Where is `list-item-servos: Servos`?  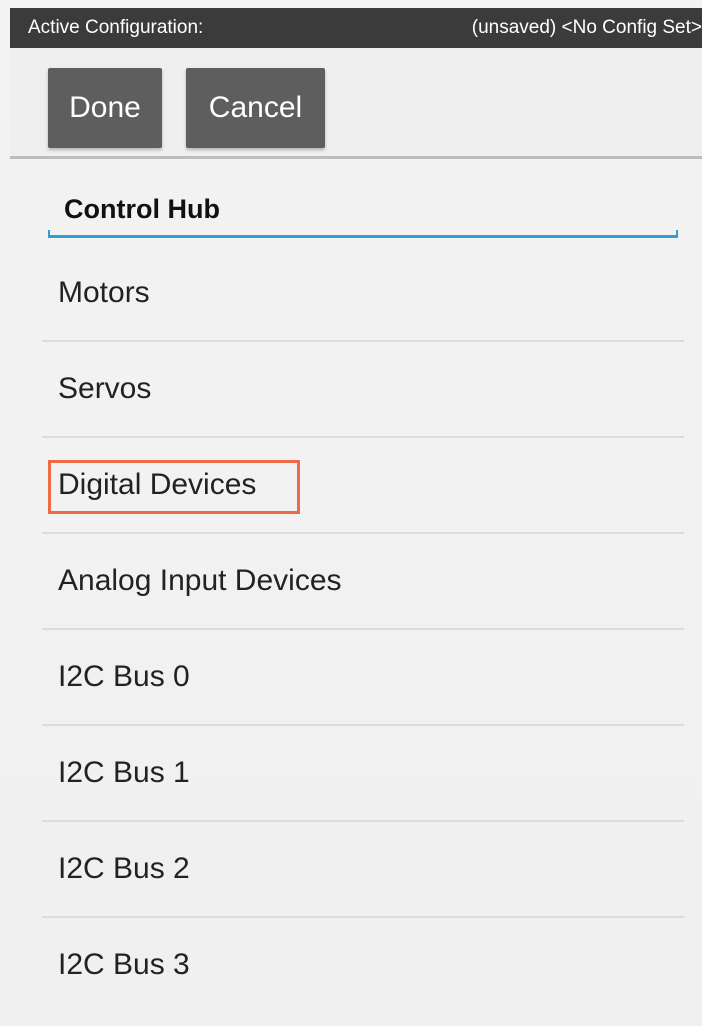 list-item-servos: Servos is located at coordinates (363, 390).